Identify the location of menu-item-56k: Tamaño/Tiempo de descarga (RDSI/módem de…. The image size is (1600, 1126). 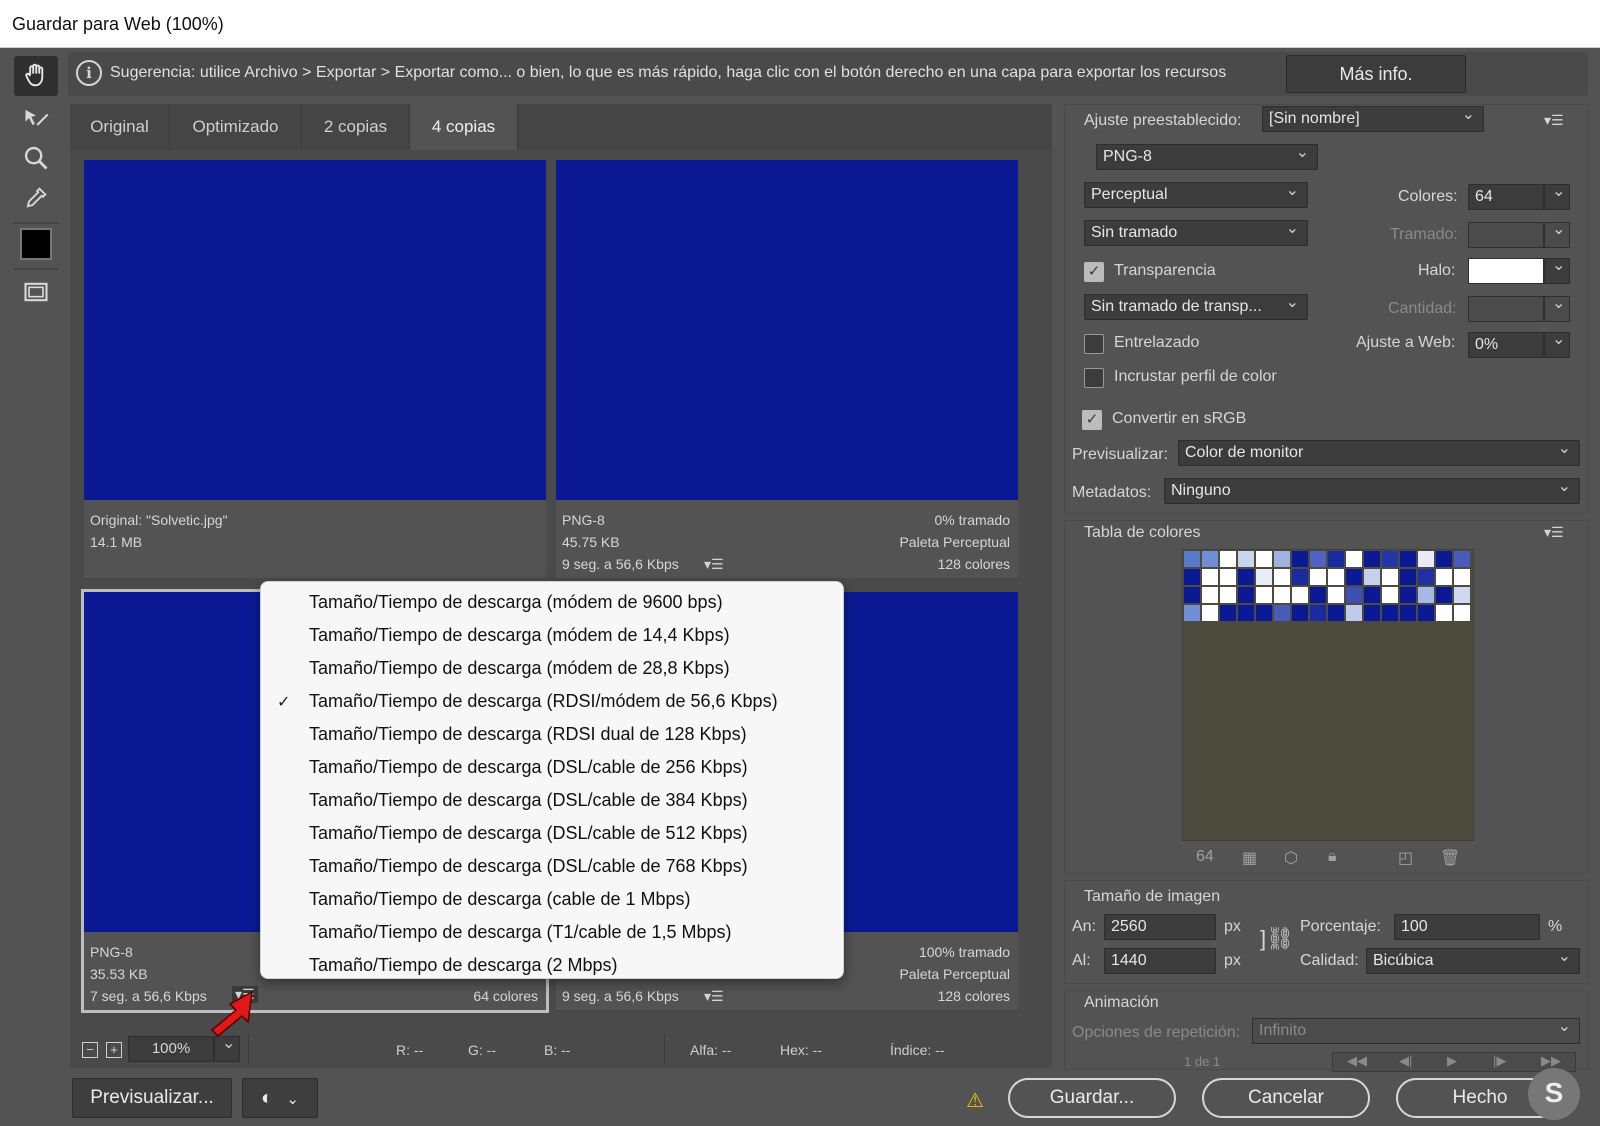
(543, 701).